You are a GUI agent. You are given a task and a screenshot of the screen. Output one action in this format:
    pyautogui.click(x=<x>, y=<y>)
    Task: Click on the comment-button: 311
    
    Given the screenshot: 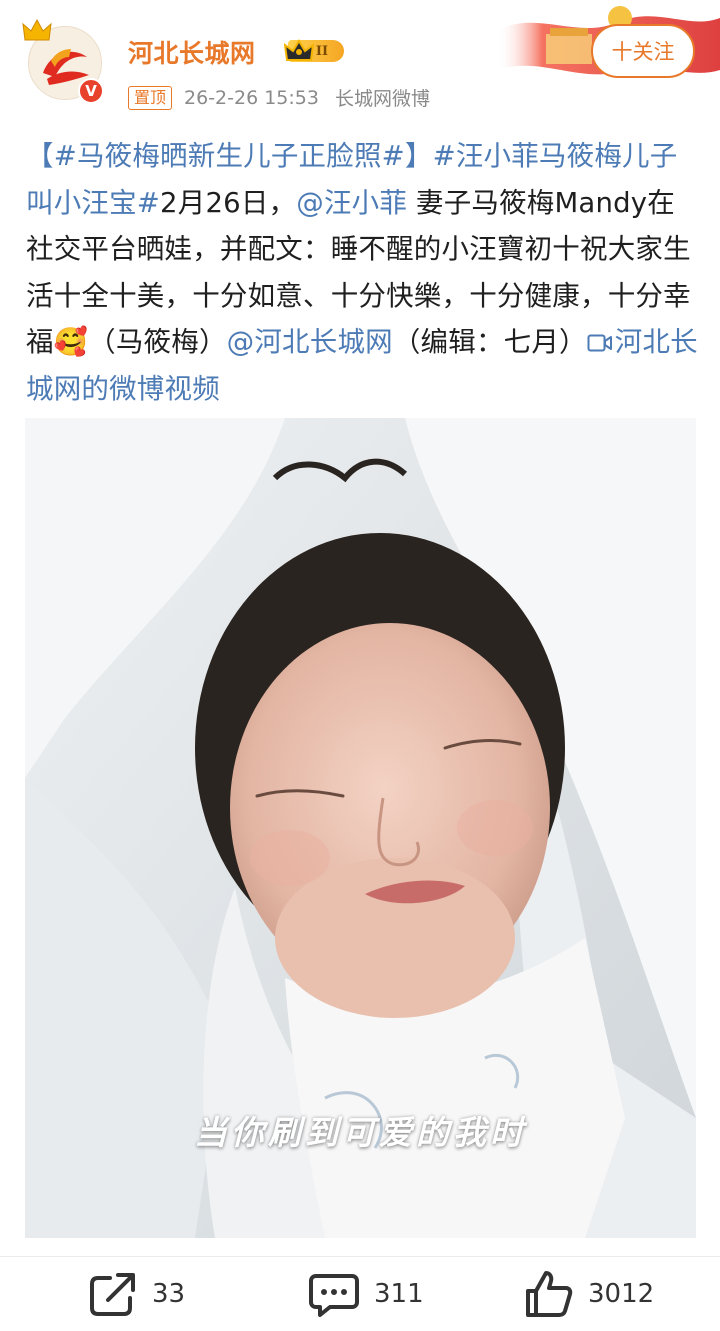 What is the action you would take?
    pyautogui.click(x=366, y=1294)
    